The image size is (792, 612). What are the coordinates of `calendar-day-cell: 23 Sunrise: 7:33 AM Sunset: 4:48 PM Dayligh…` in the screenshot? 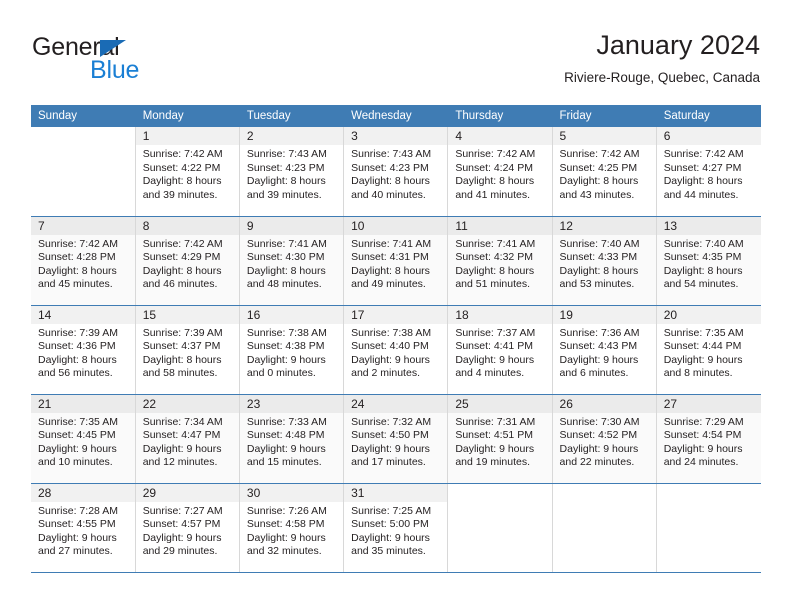 It's located at (292, 439).